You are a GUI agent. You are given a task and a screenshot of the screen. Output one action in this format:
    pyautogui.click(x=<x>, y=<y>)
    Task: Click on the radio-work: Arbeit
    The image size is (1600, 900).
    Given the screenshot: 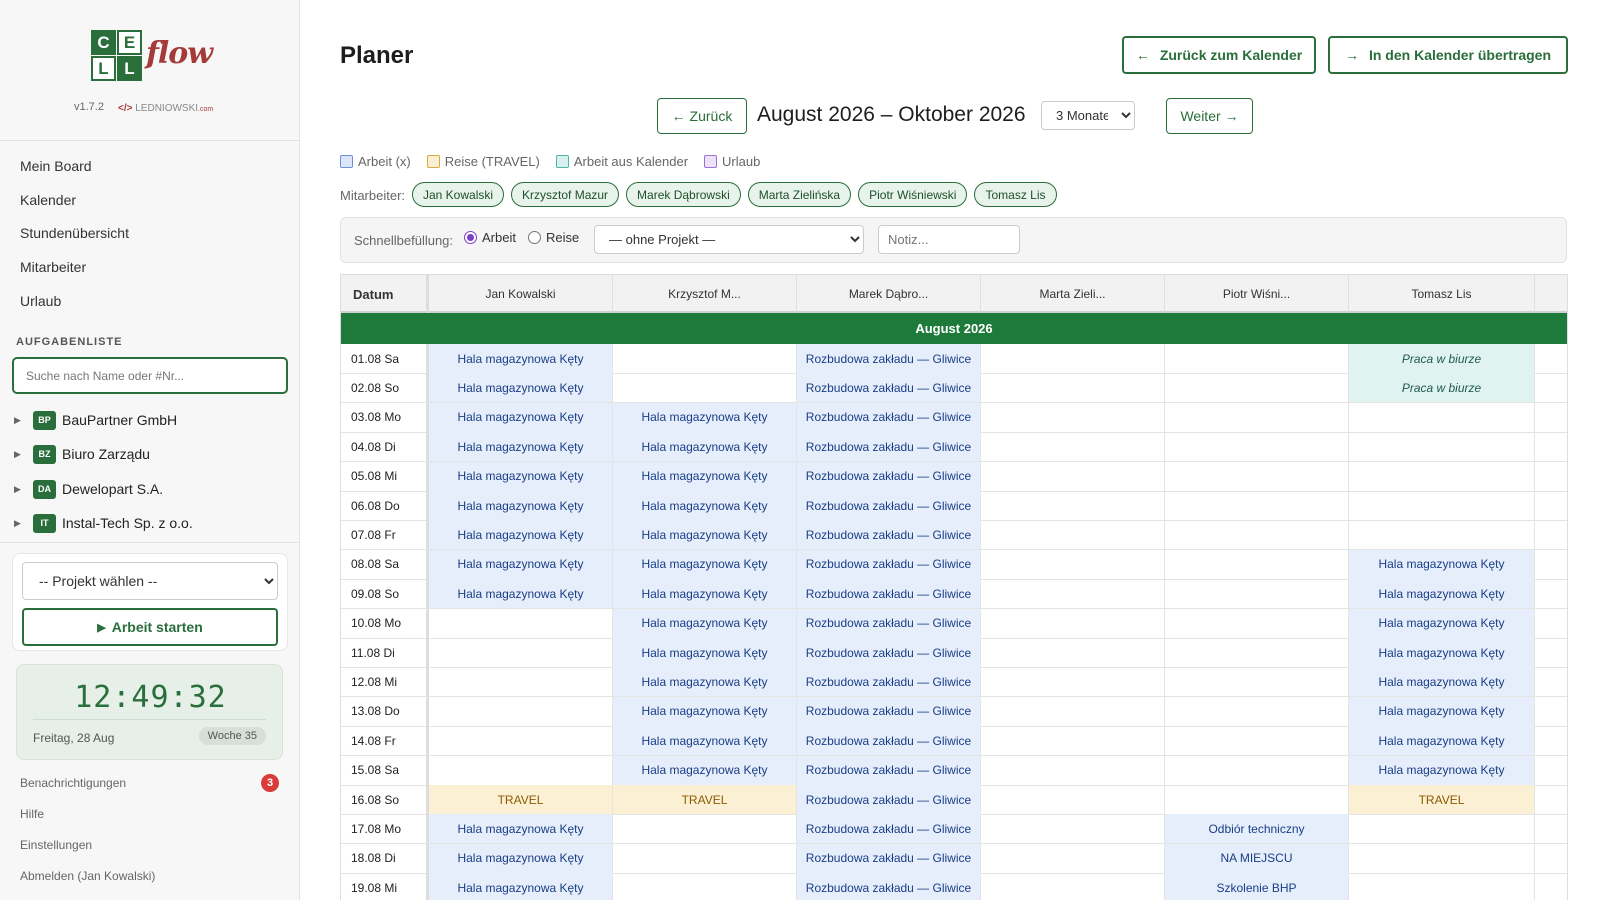 What is the action you would take?
    pyautogui.click(x=490, y=237)
    